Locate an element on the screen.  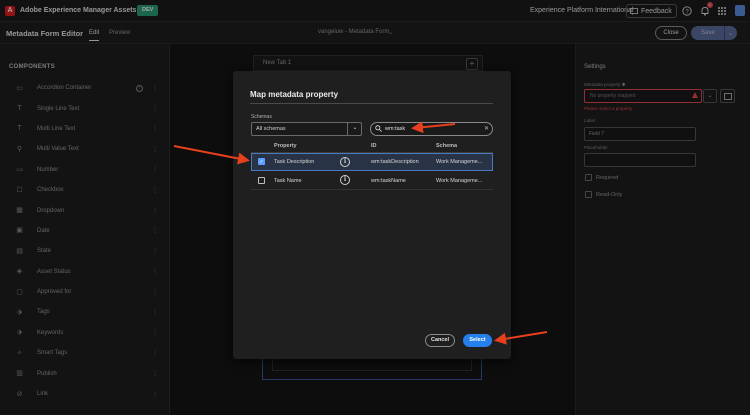
search-value: wm:task is located at coordinates (395, 129).